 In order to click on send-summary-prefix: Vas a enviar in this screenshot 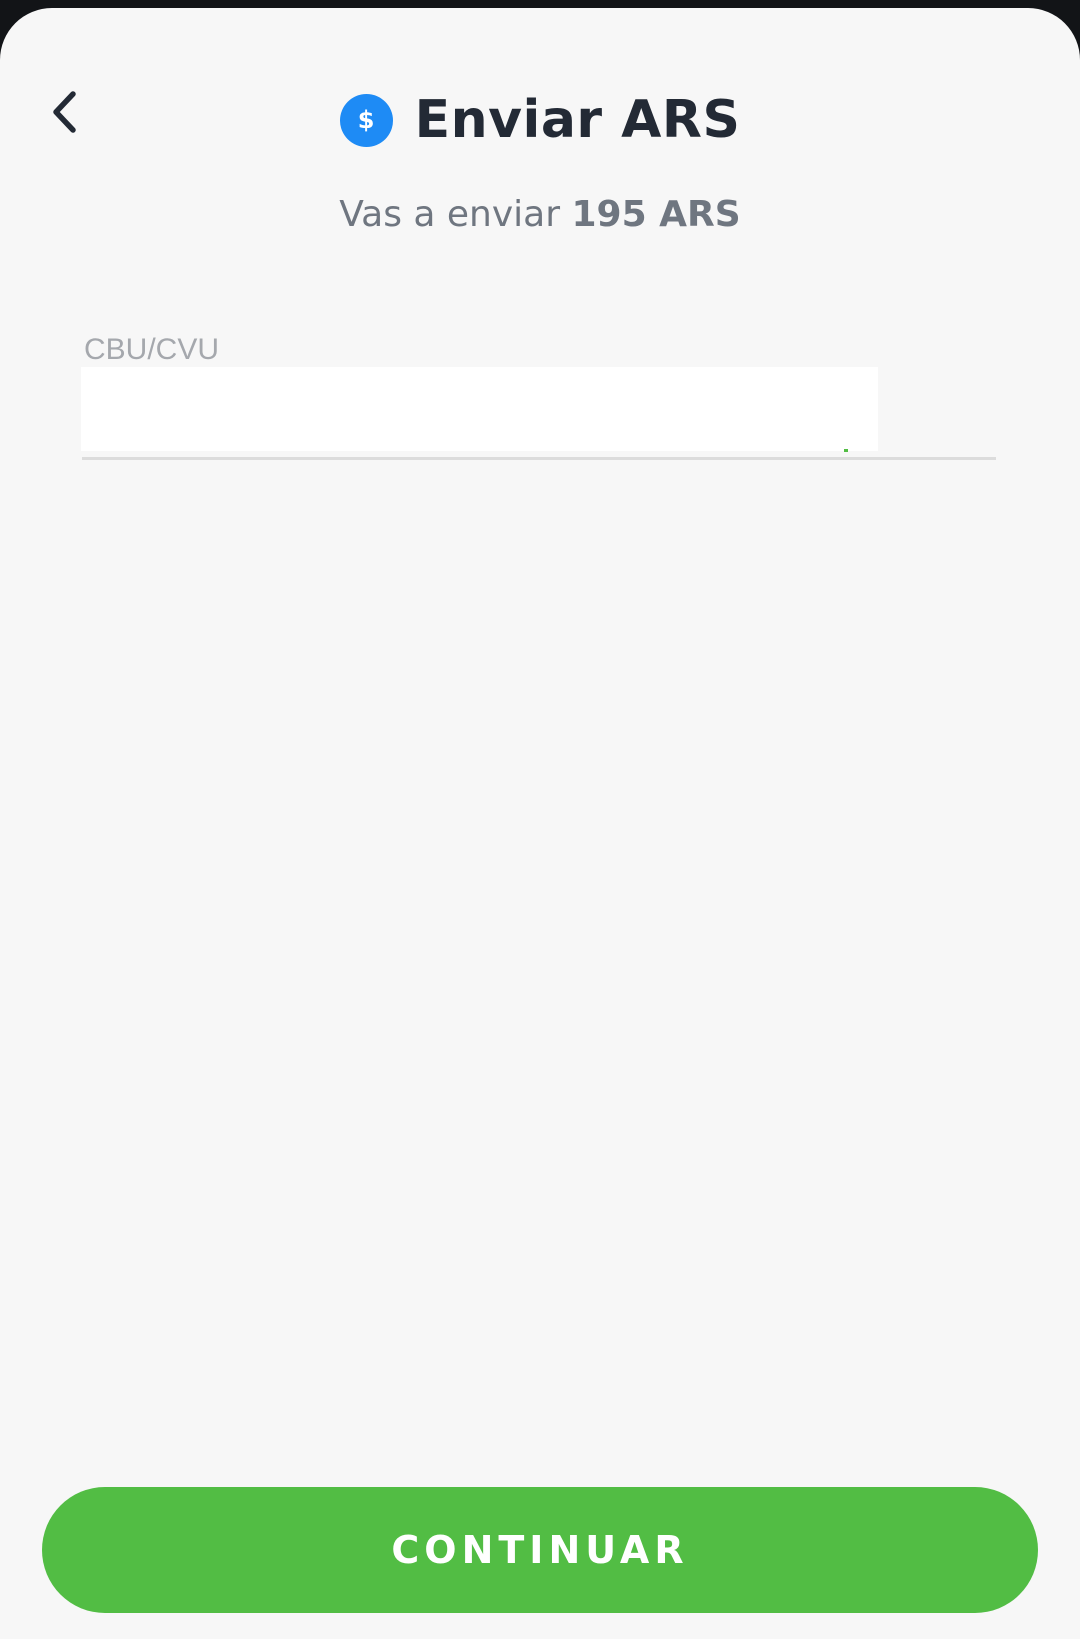, I will do `click(450, 214)`.